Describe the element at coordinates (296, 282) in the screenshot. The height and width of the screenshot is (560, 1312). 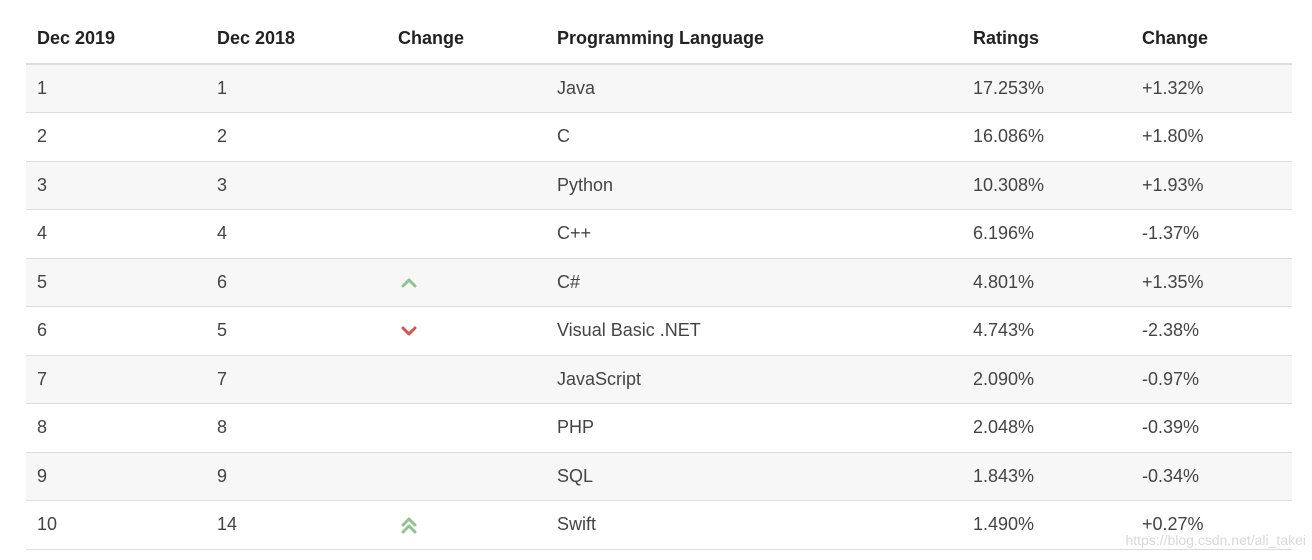
I see `rank-2018-cell: 6` at that location.